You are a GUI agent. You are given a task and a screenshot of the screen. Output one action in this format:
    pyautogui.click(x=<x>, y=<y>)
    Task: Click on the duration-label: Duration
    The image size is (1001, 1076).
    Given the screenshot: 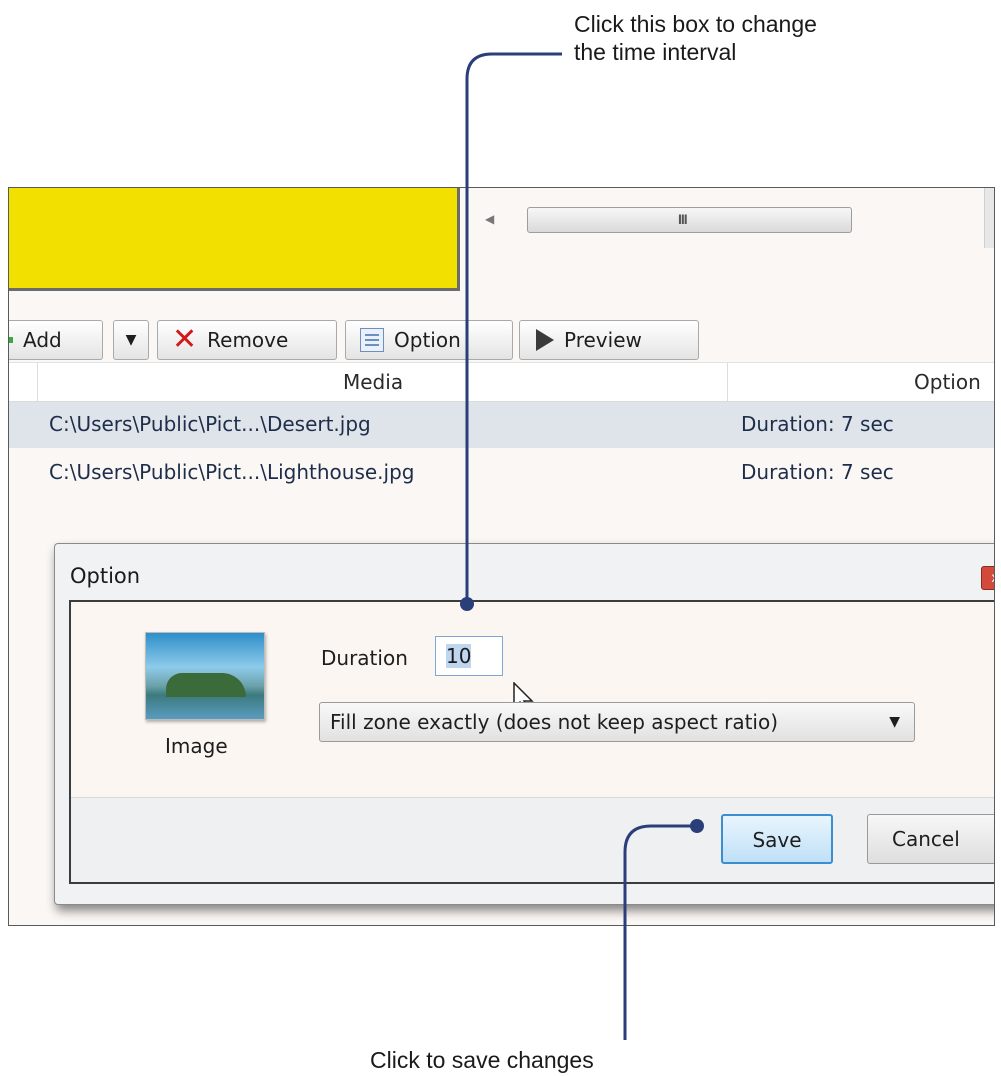 What is the action you would take?
    pyautogui.click(x=364, y=658)
    